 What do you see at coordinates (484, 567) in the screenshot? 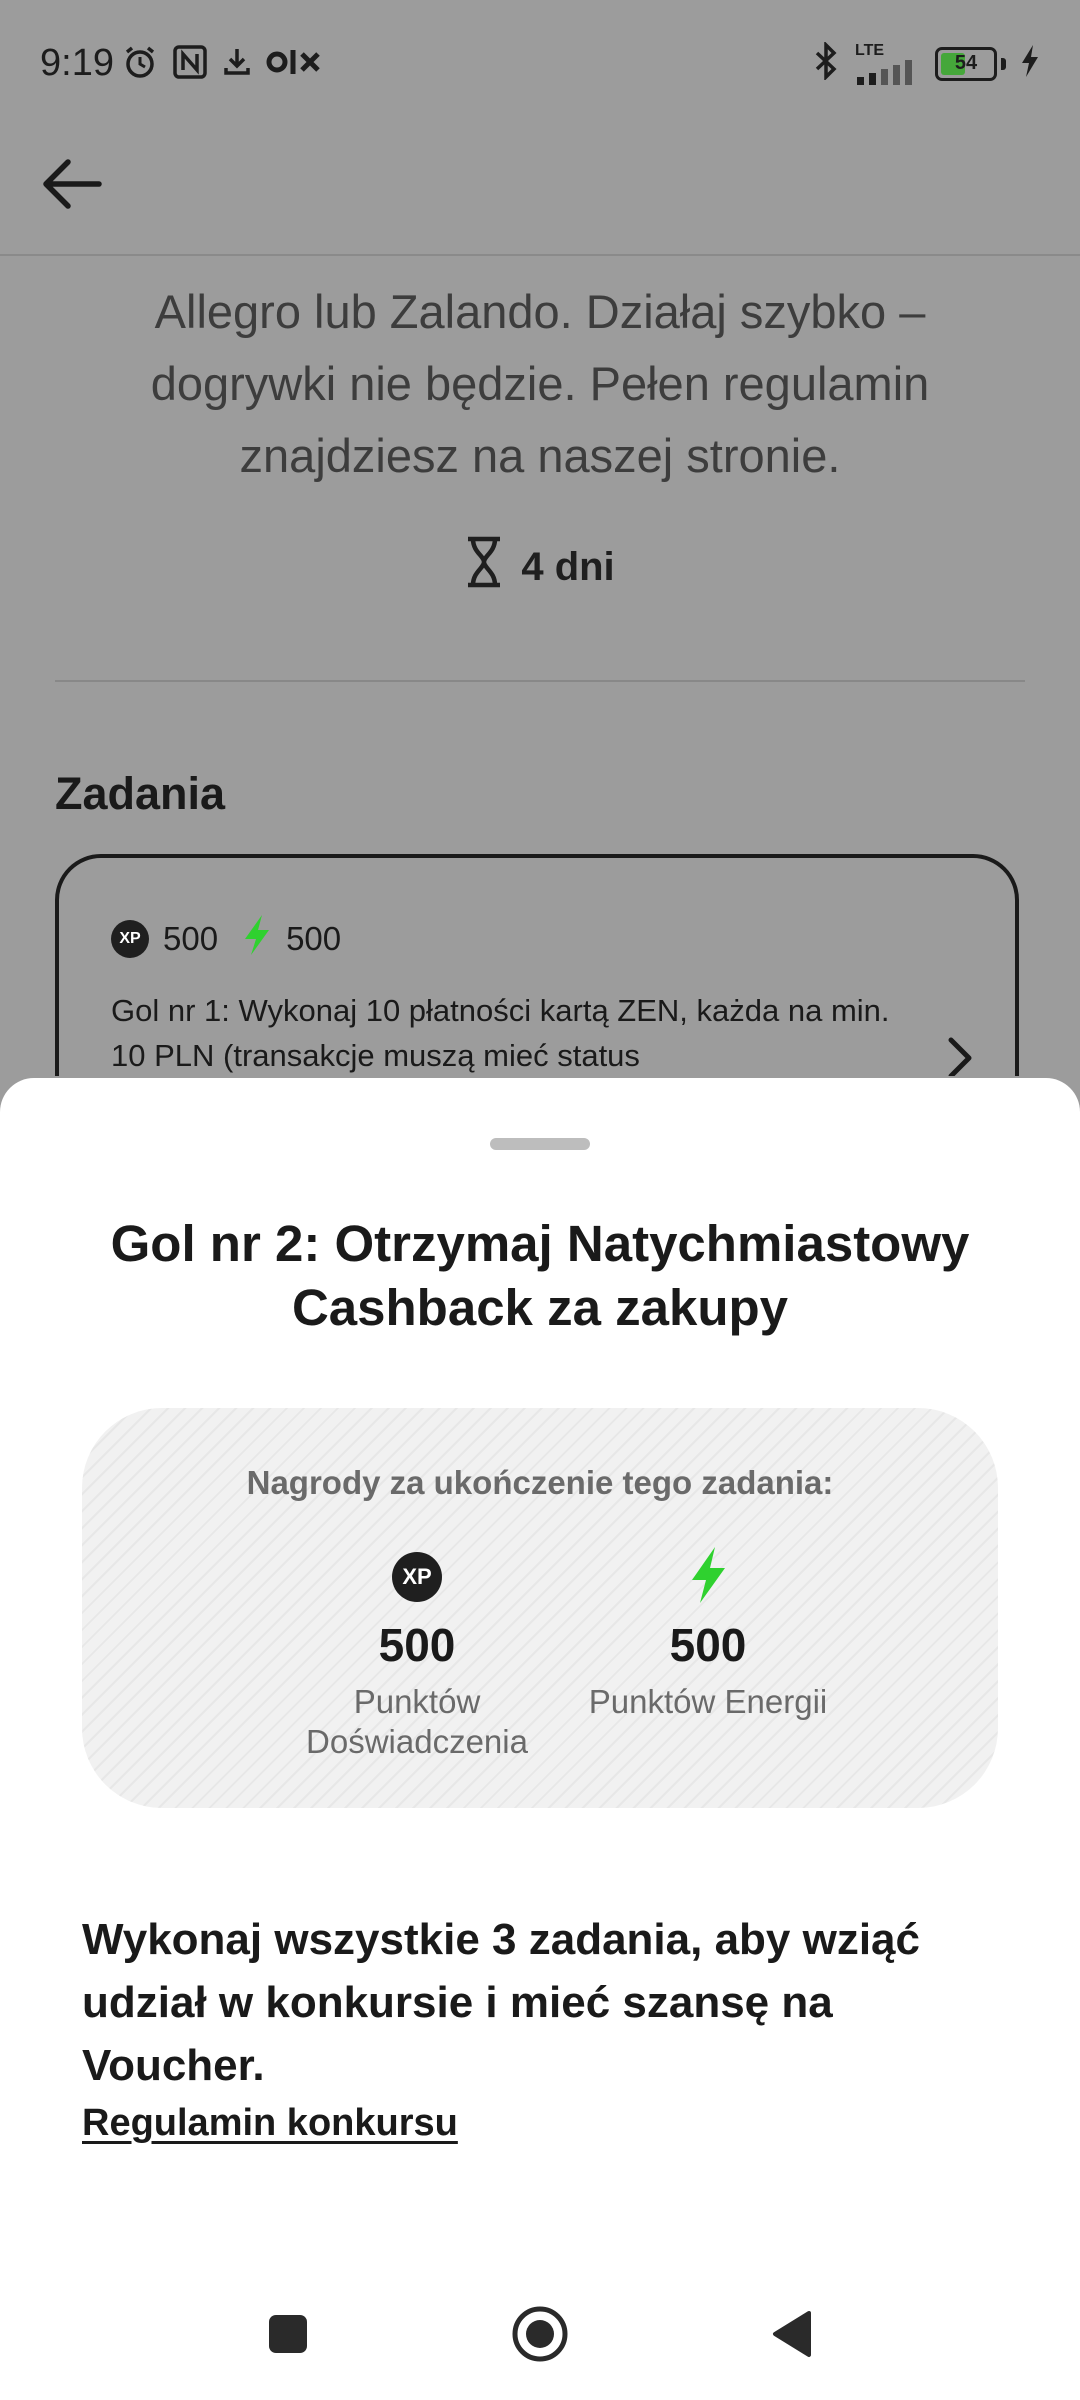
I see `hourglass-icon` at bounding box center [484, 567].